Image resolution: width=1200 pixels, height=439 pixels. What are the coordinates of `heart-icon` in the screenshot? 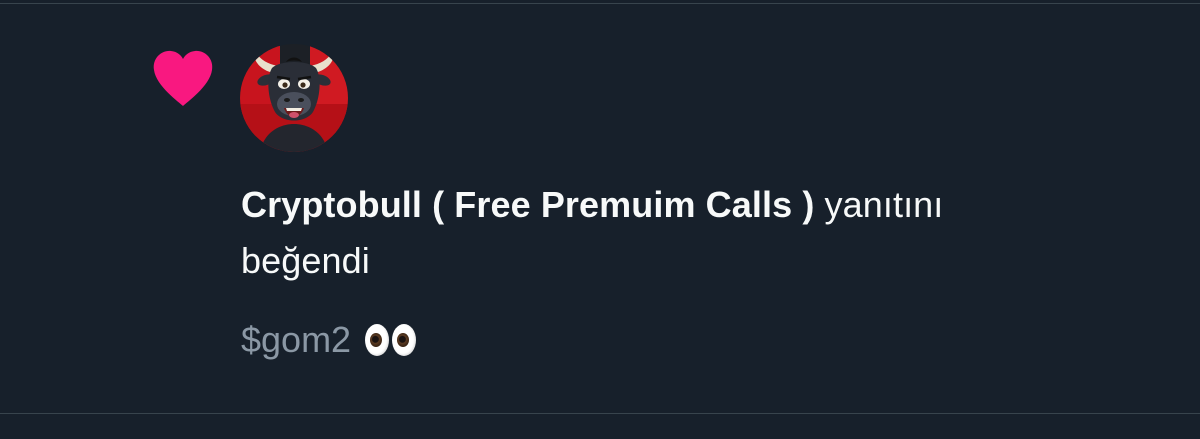 It's located at (183, 78).